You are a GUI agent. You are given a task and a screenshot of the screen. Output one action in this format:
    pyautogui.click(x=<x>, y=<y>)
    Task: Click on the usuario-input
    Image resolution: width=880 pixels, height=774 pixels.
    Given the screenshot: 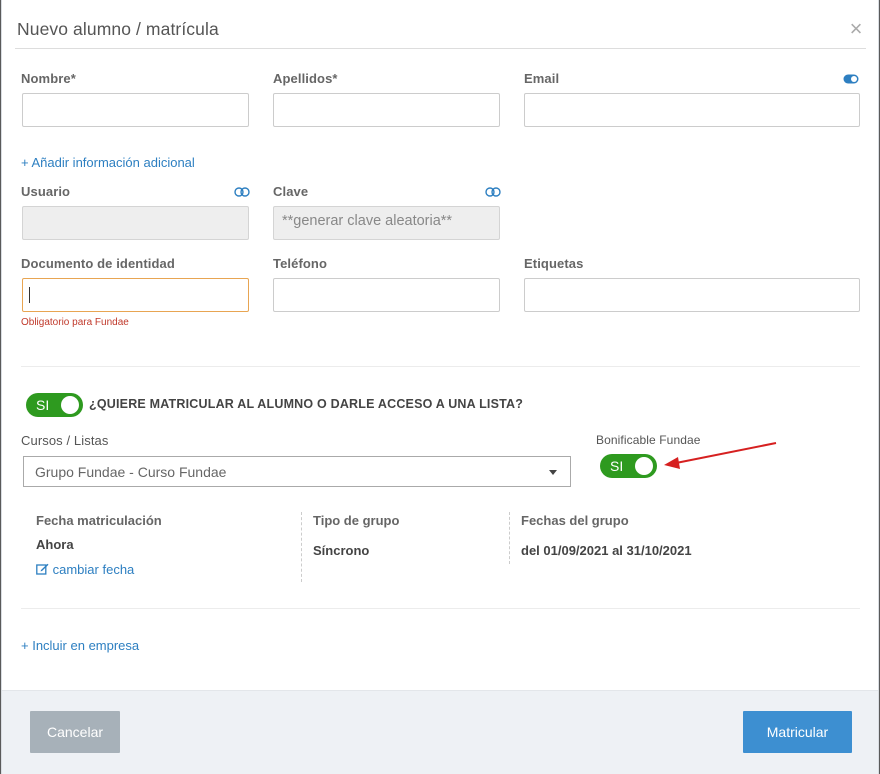 What is the action you would take?
    pyautogui.click(x=135, y=223)
    